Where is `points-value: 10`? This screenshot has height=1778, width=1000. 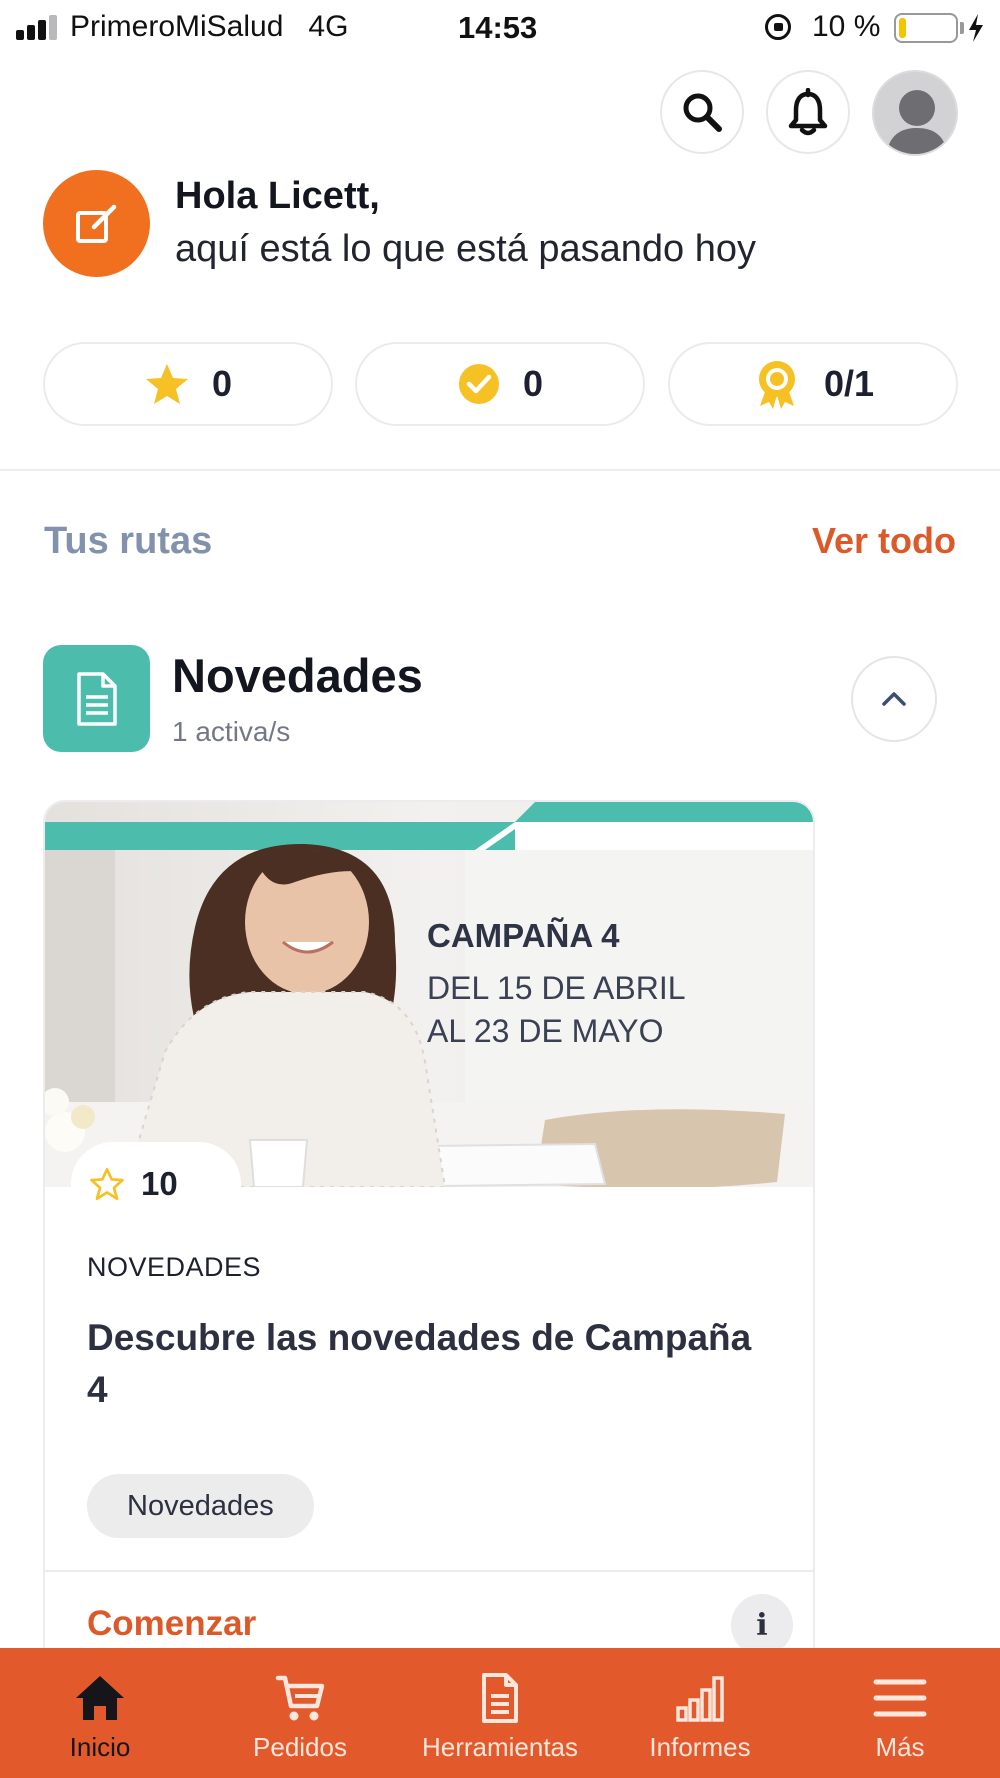
points-value: 10 is located at coordinates (159, 1183).